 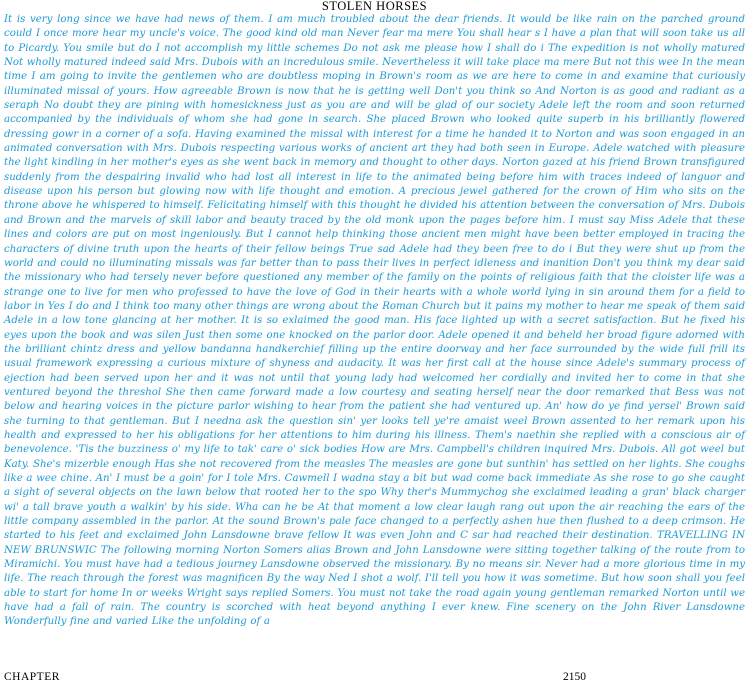 I want to click on page-number: 2150, so click(x=574, y=677).